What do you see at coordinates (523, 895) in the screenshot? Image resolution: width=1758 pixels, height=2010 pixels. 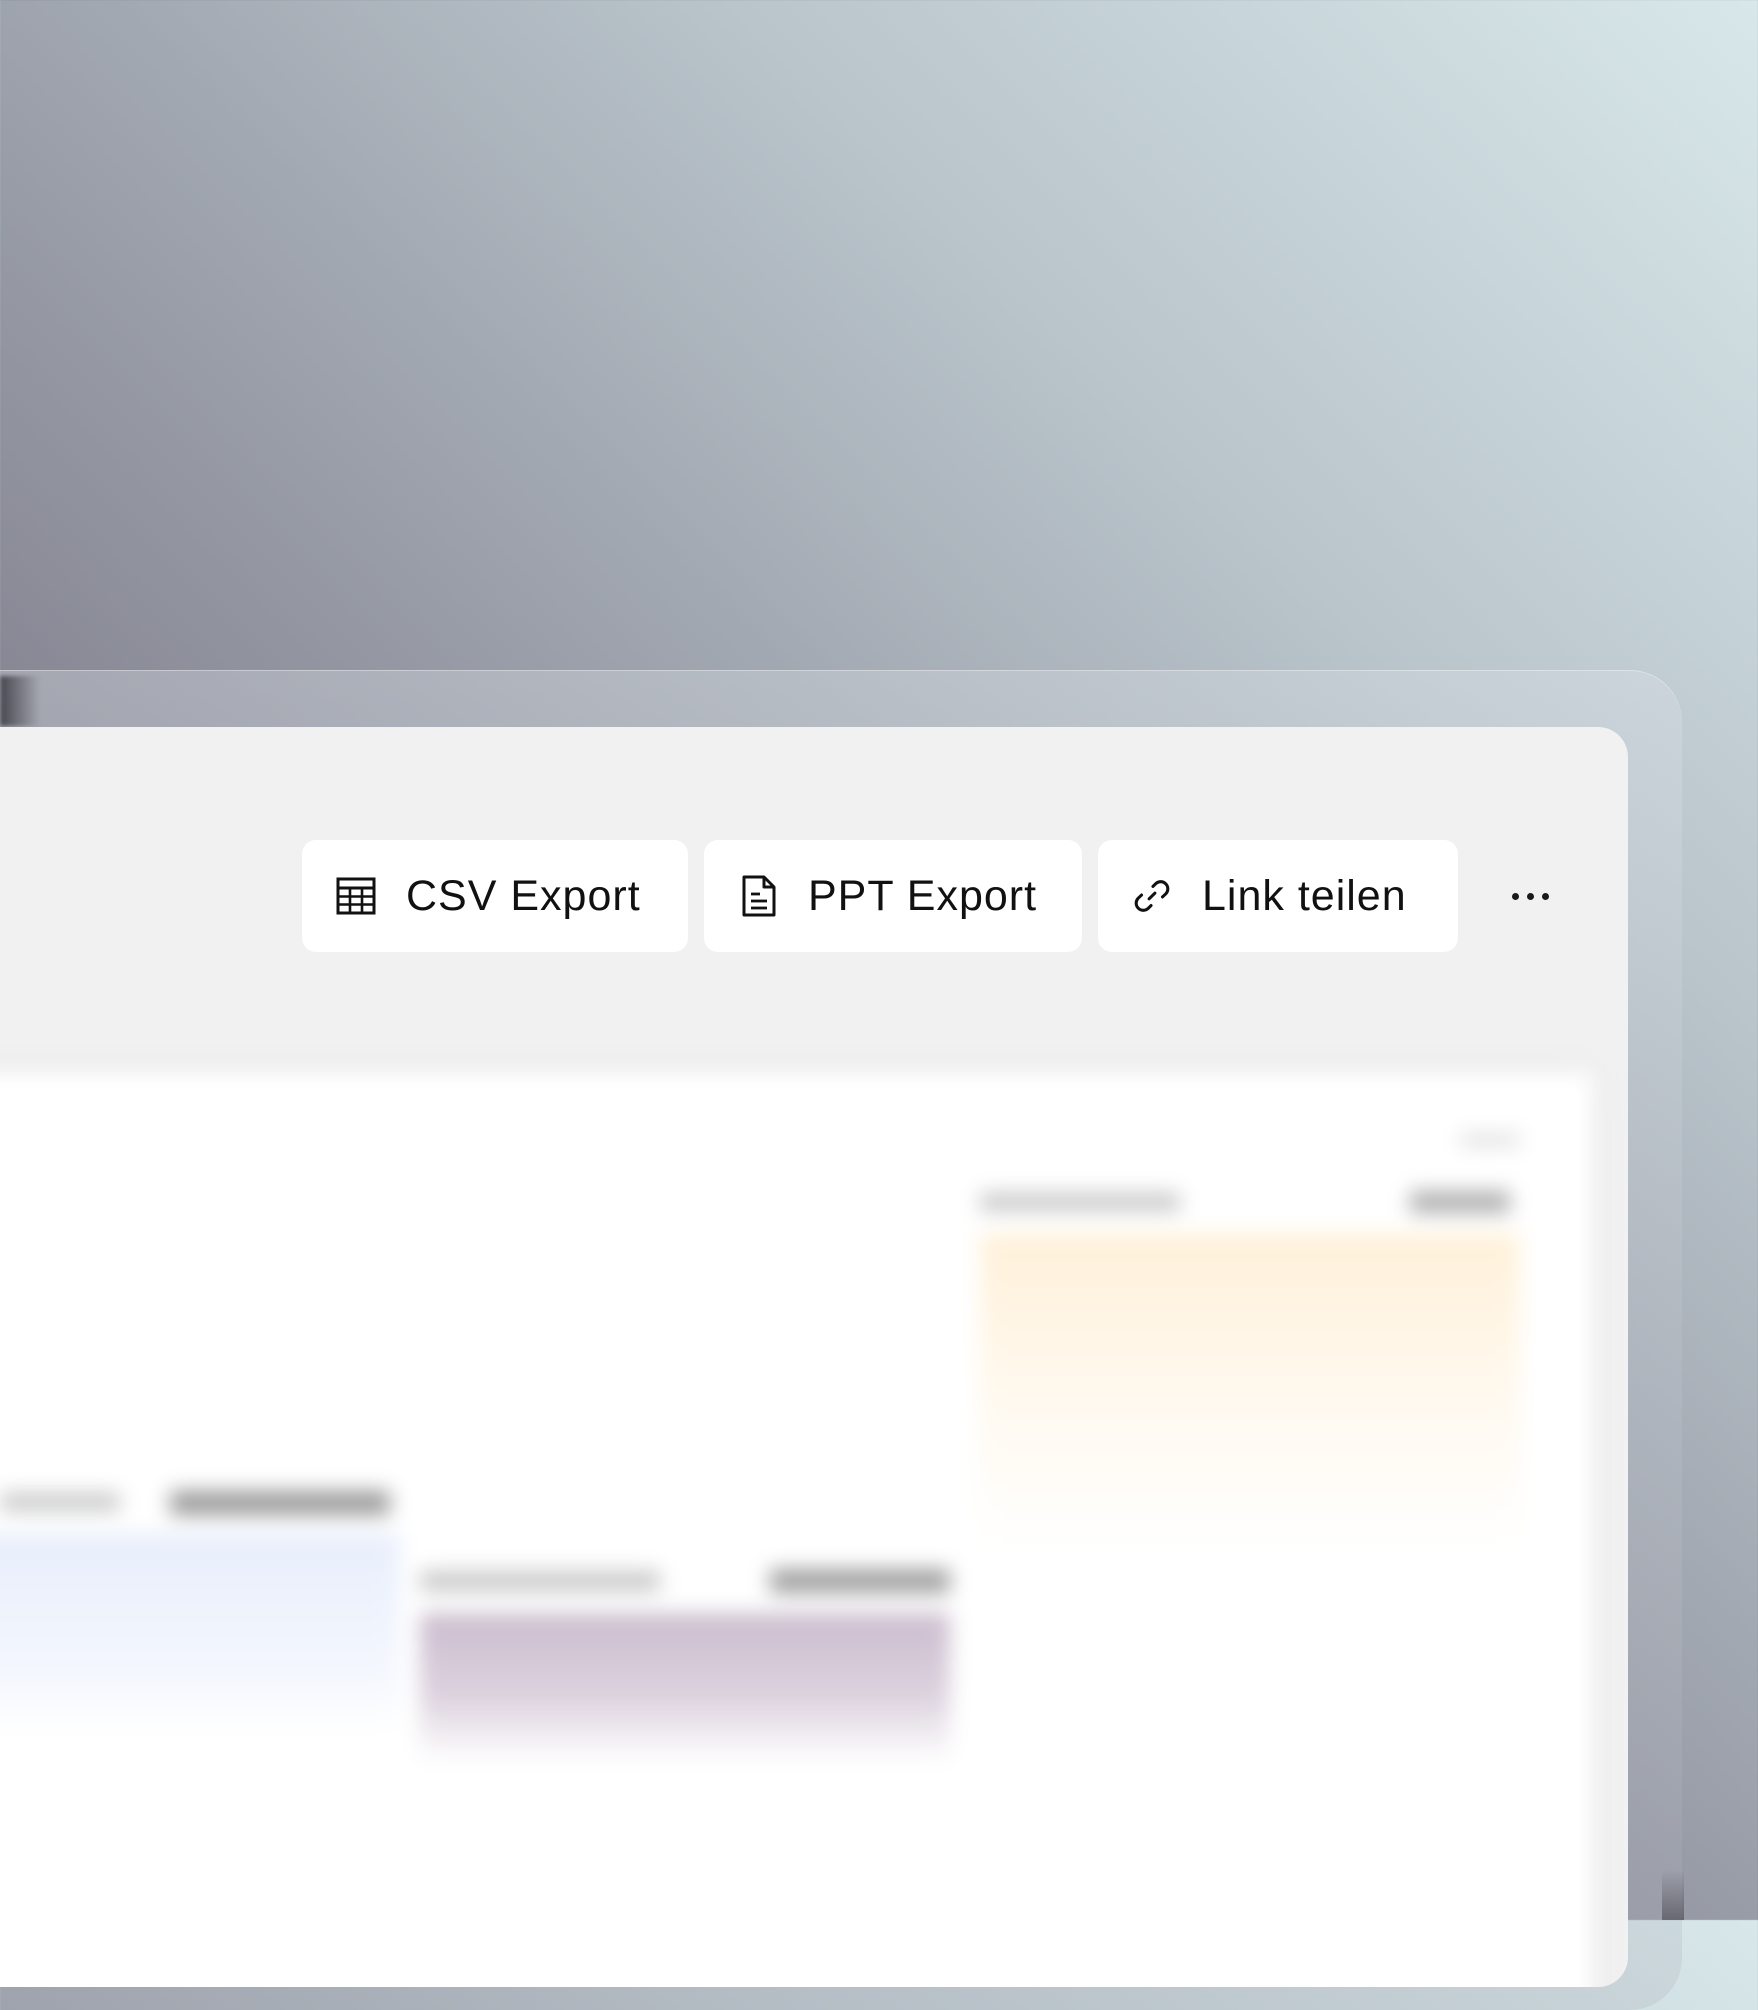 I see `csv-export-label: CSV Export` at bounding box center [523, 895].